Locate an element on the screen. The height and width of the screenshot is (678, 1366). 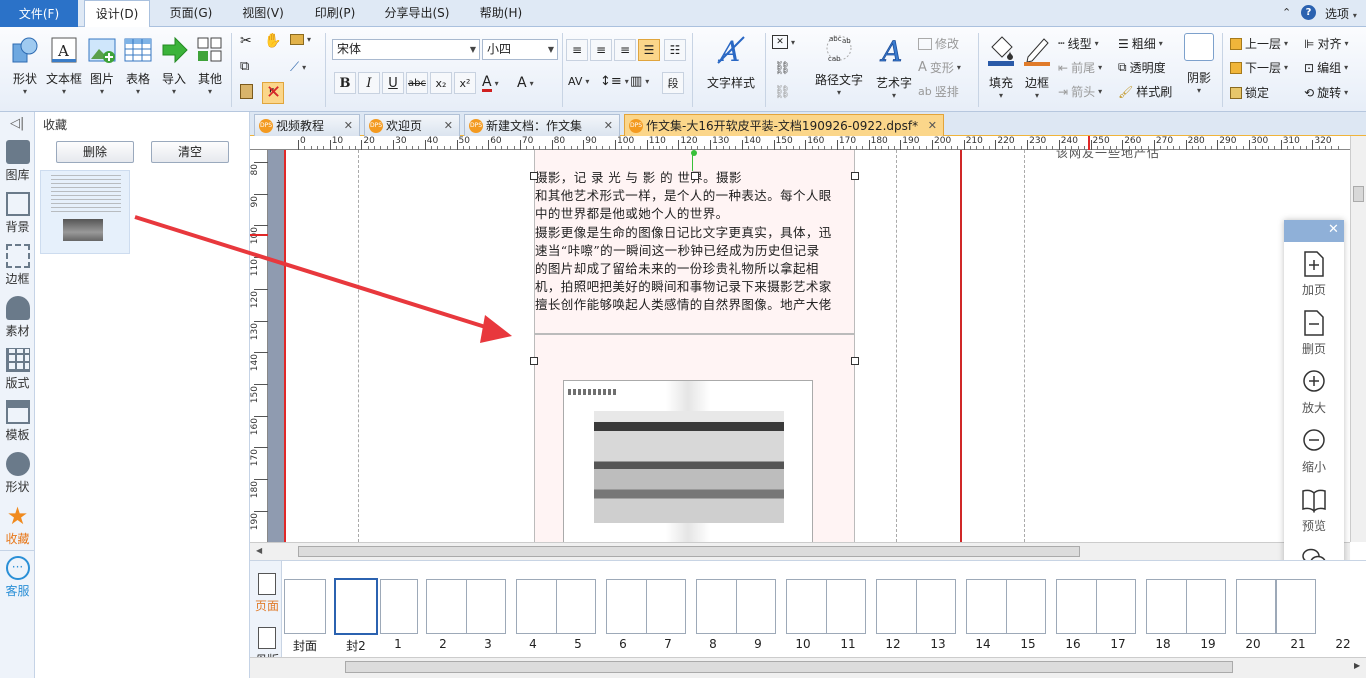
link-button: ⛓ is located at coordinates (782, 68).